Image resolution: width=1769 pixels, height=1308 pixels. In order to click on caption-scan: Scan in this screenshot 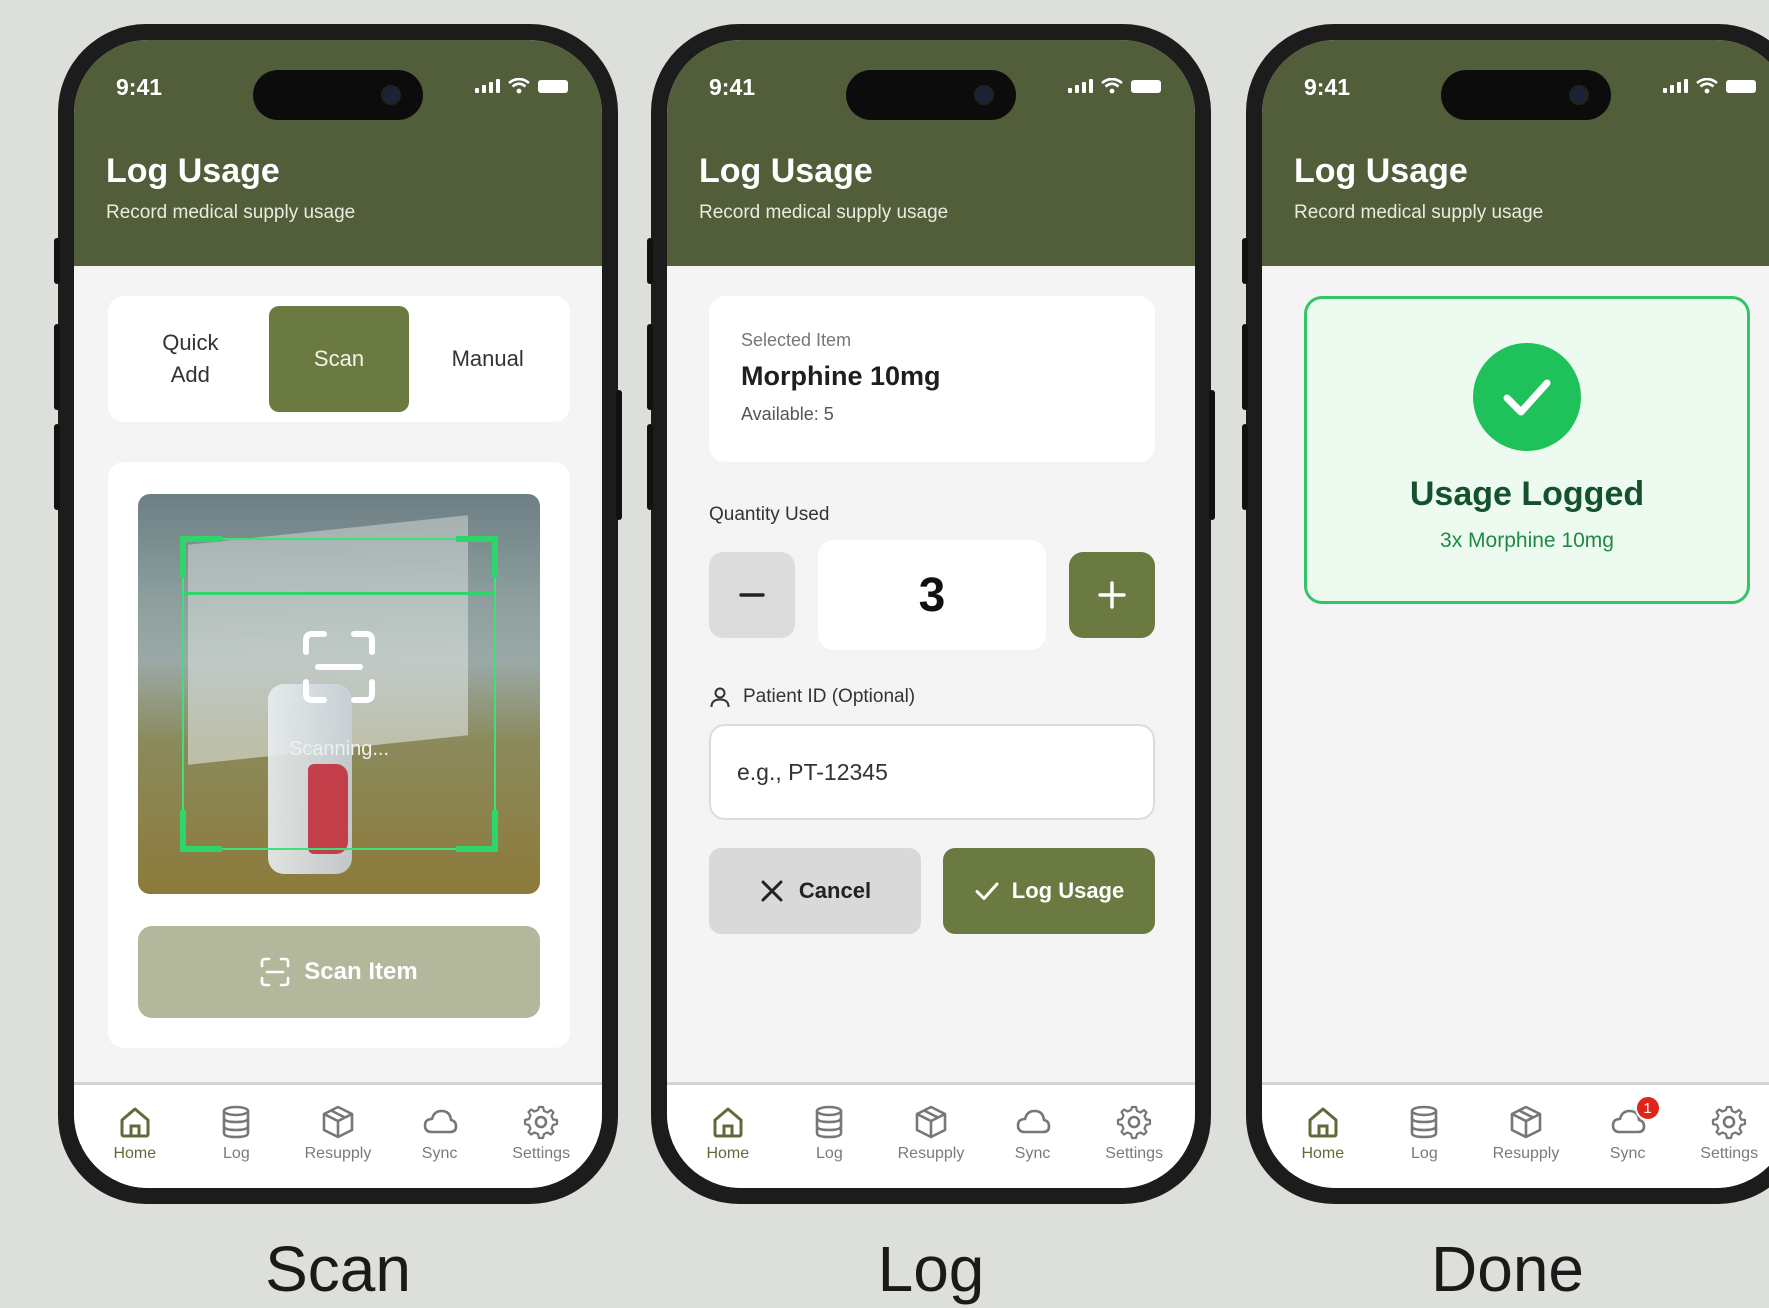, I will do `click(338, 1269)`.